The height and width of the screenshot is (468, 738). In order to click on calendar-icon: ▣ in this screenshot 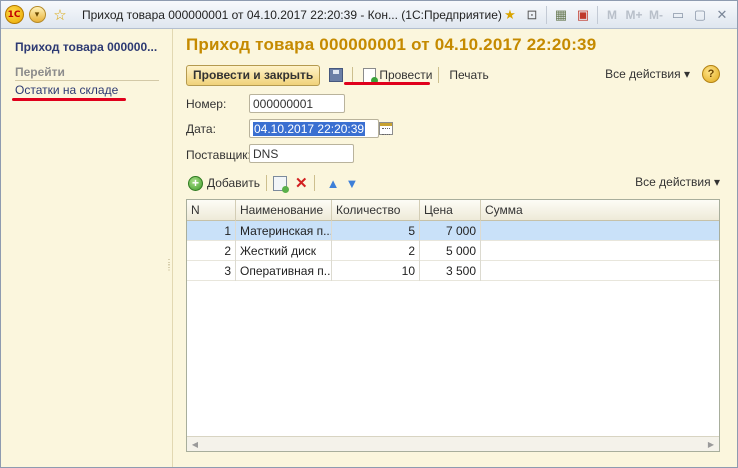, I will do `click(583, 15)`.